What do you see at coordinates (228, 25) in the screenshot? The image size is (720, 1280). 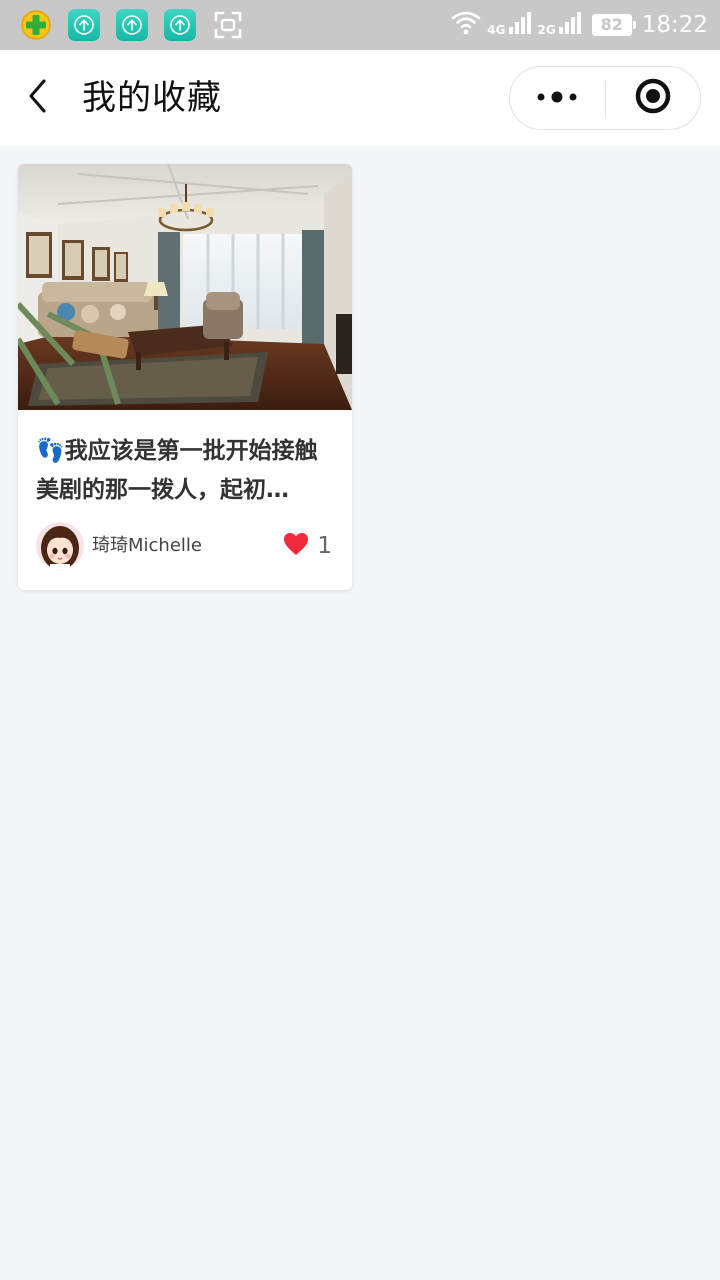 I see `screenshot-icon` at bounding box center [228, 25].